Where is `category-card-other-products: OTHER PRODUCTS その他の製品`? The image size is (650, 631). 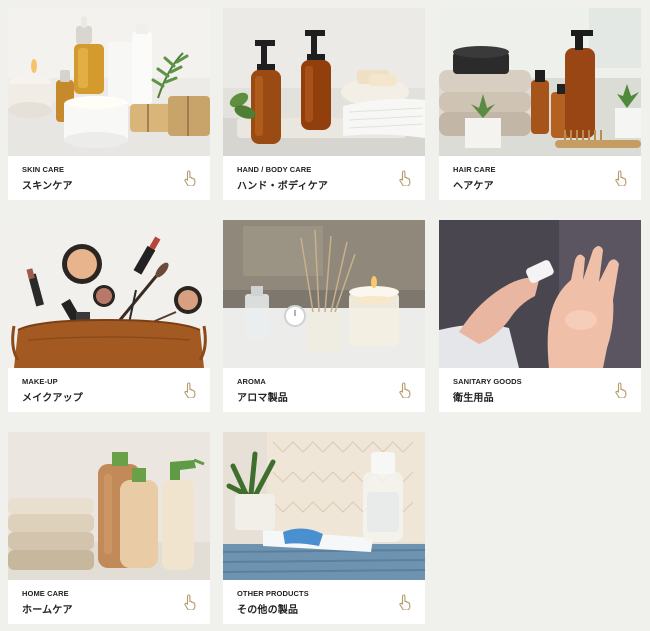
category-card-other-products: OTHER PRODUCTS その他の製品 is located at coordinates (324, 528).